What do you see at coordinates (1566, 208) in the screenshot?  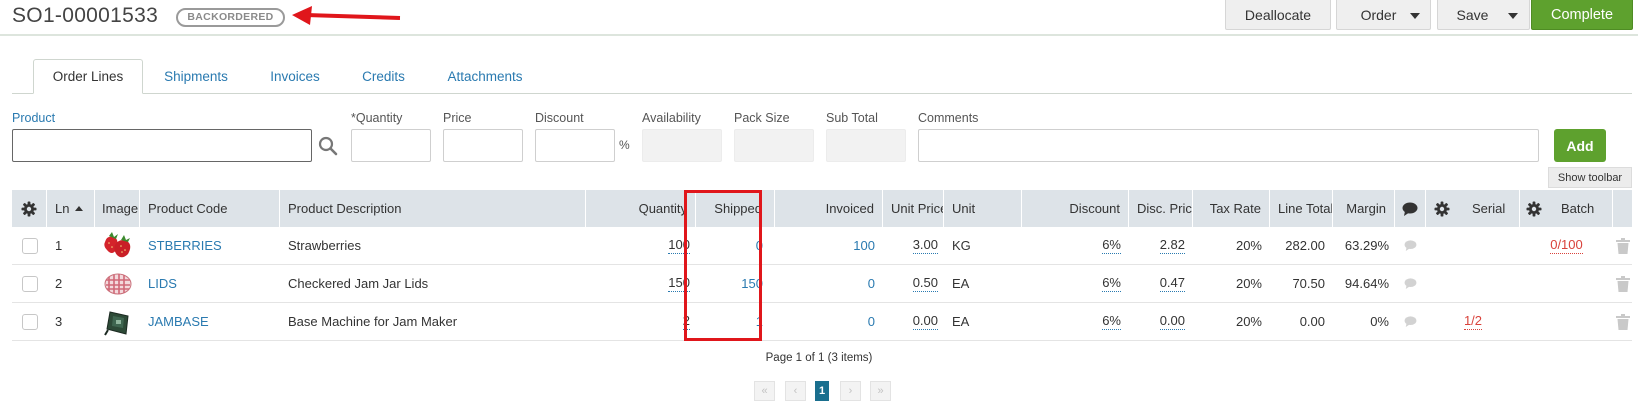 I see `column-header-batch: Batch` at bounding box center [1566, 208].